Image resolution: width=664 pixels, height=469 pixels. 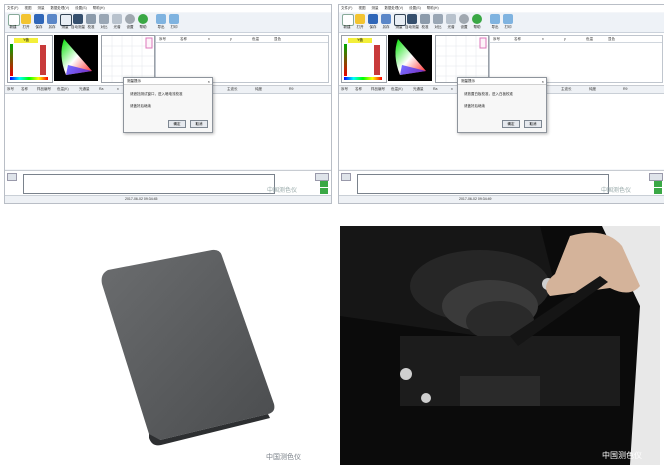 What do you see at coordinates (162, 39) in the screenshot?
I see `info-header: 序号` at bounding box center [162, 39].